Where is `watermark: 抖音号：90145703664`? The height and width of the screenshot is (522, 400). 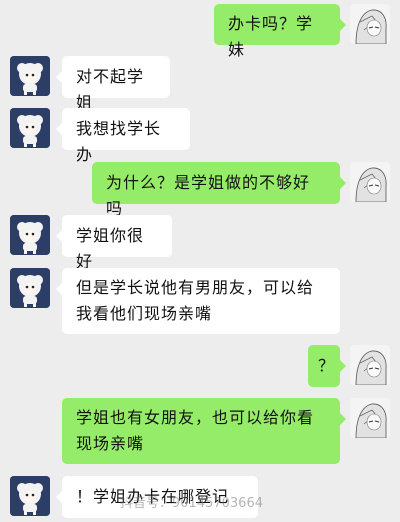 watermark: 抖音号：90145703664 is located at coordinates (191, 503).